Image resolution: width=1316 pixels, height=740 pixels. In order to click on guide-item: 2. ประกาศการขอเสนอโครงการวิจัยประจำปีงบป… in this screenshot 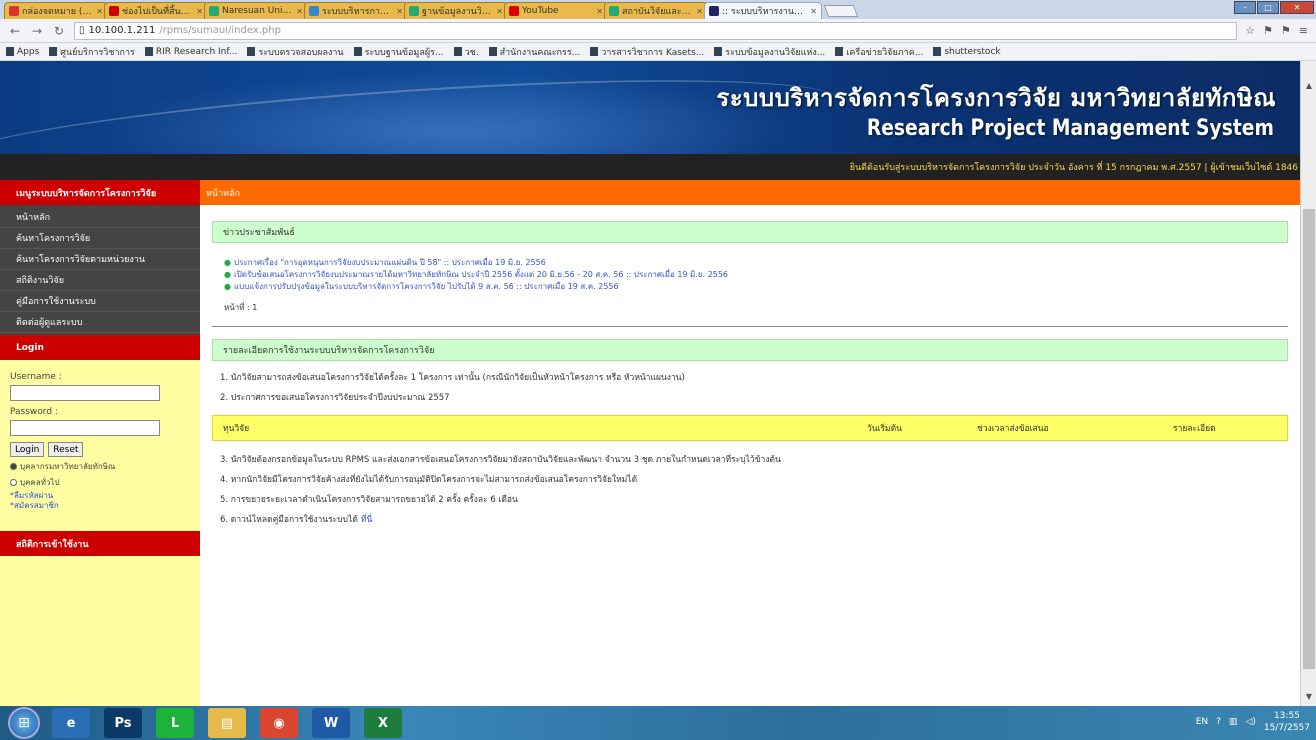, I will do `click(335, 398)`.